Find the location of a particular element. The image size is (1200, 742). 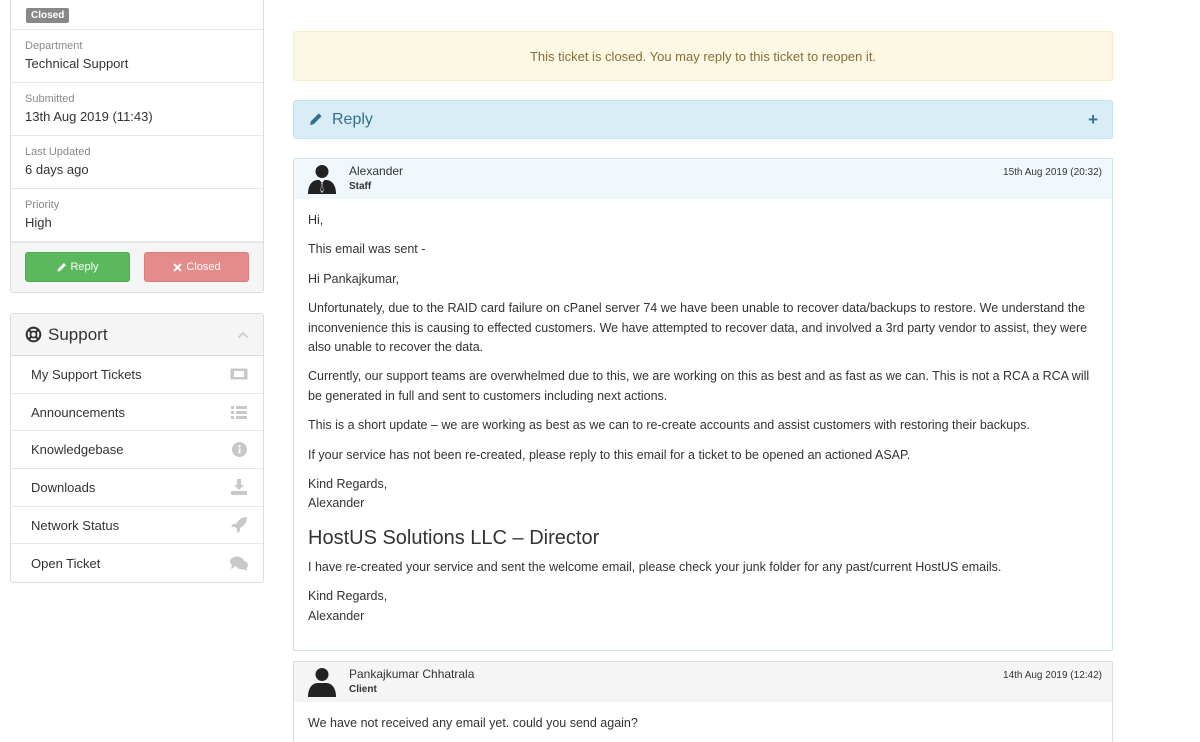

message-paragraph: Hi, is located at coordinates (316, 220).